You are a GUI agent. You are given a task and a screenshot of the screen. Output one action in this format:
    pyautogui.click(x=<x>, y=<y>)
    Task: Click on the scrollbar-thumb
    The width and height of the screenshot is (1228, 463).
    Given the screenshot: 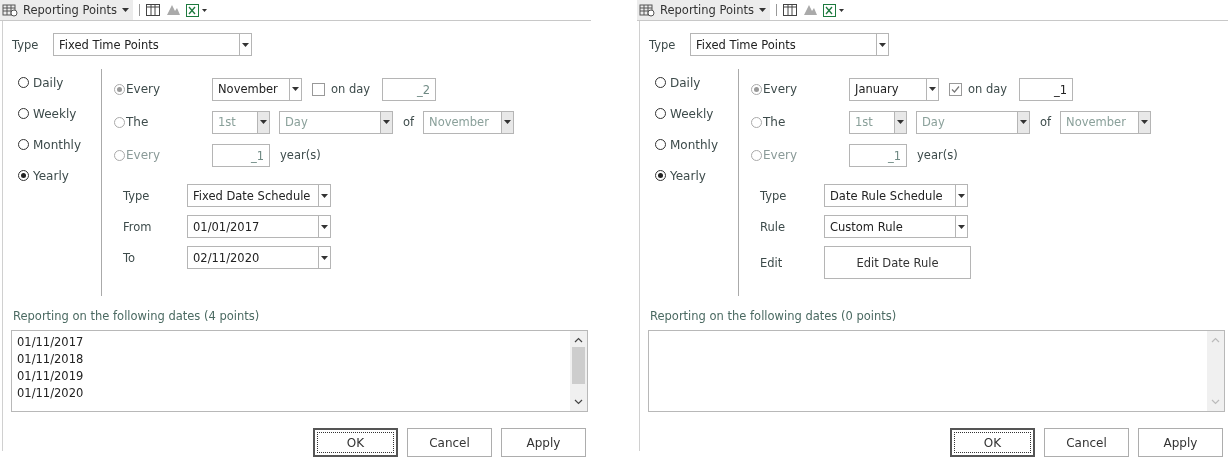 What is the action you would take?
    pyautogui.click(x=578, y=365)
    